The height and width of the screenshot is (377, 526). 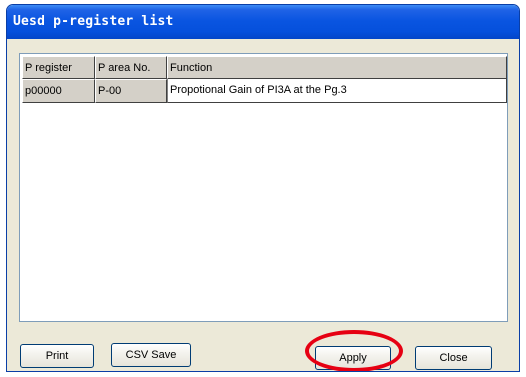 I want to click on column-header-p-register: P register, so click(x=58, y=67).